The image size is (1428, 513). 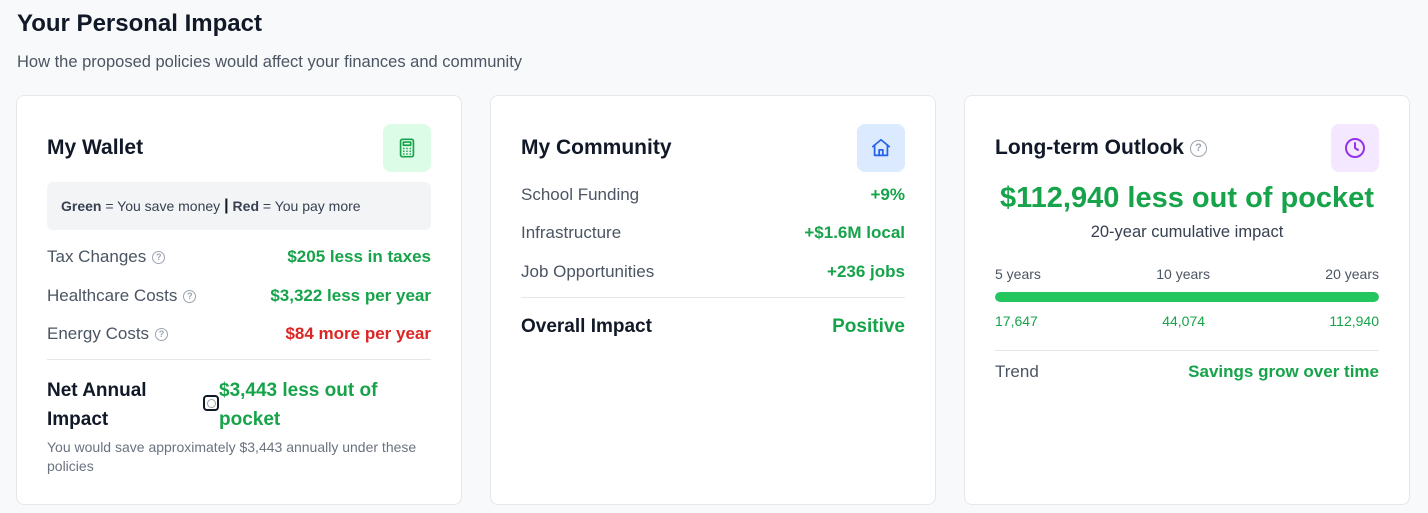 What do you see at coordinates (1017, 371) in the screenshot?
I see `trend-label: Trend` at bounding box center [1017, 371].